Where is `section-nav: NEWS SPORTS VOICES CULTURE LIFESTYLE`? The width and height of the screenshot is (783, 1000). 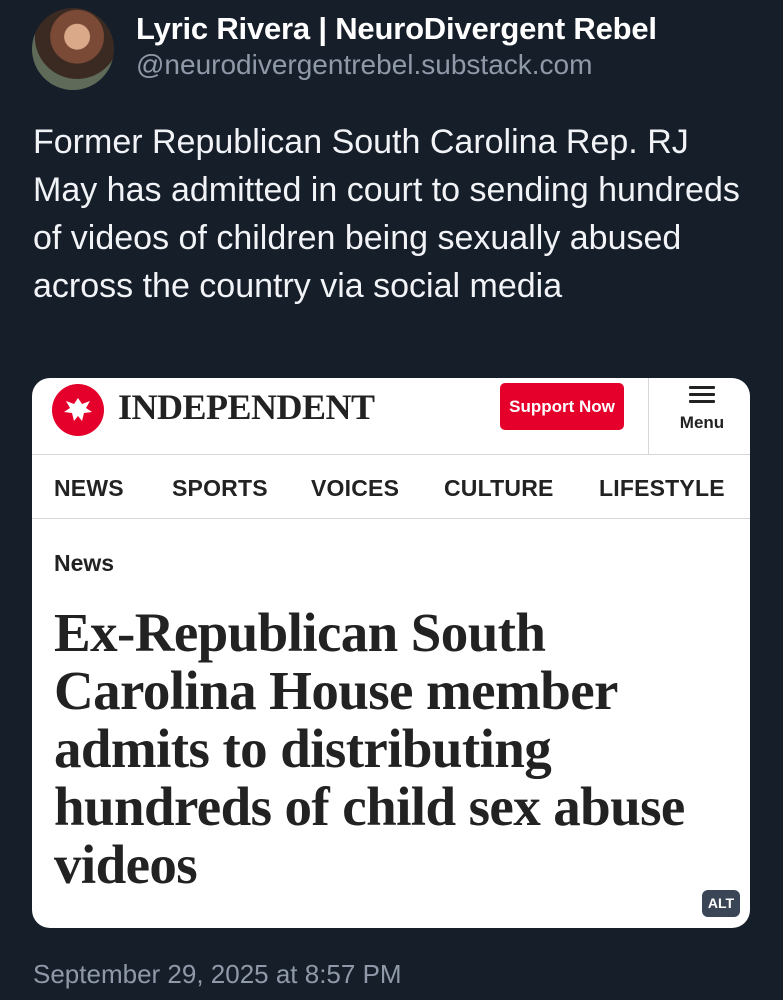 section-nav: NEWS SPORTS VOICES CULTURE LIFESTYLE is located at coordinates (391, 487).